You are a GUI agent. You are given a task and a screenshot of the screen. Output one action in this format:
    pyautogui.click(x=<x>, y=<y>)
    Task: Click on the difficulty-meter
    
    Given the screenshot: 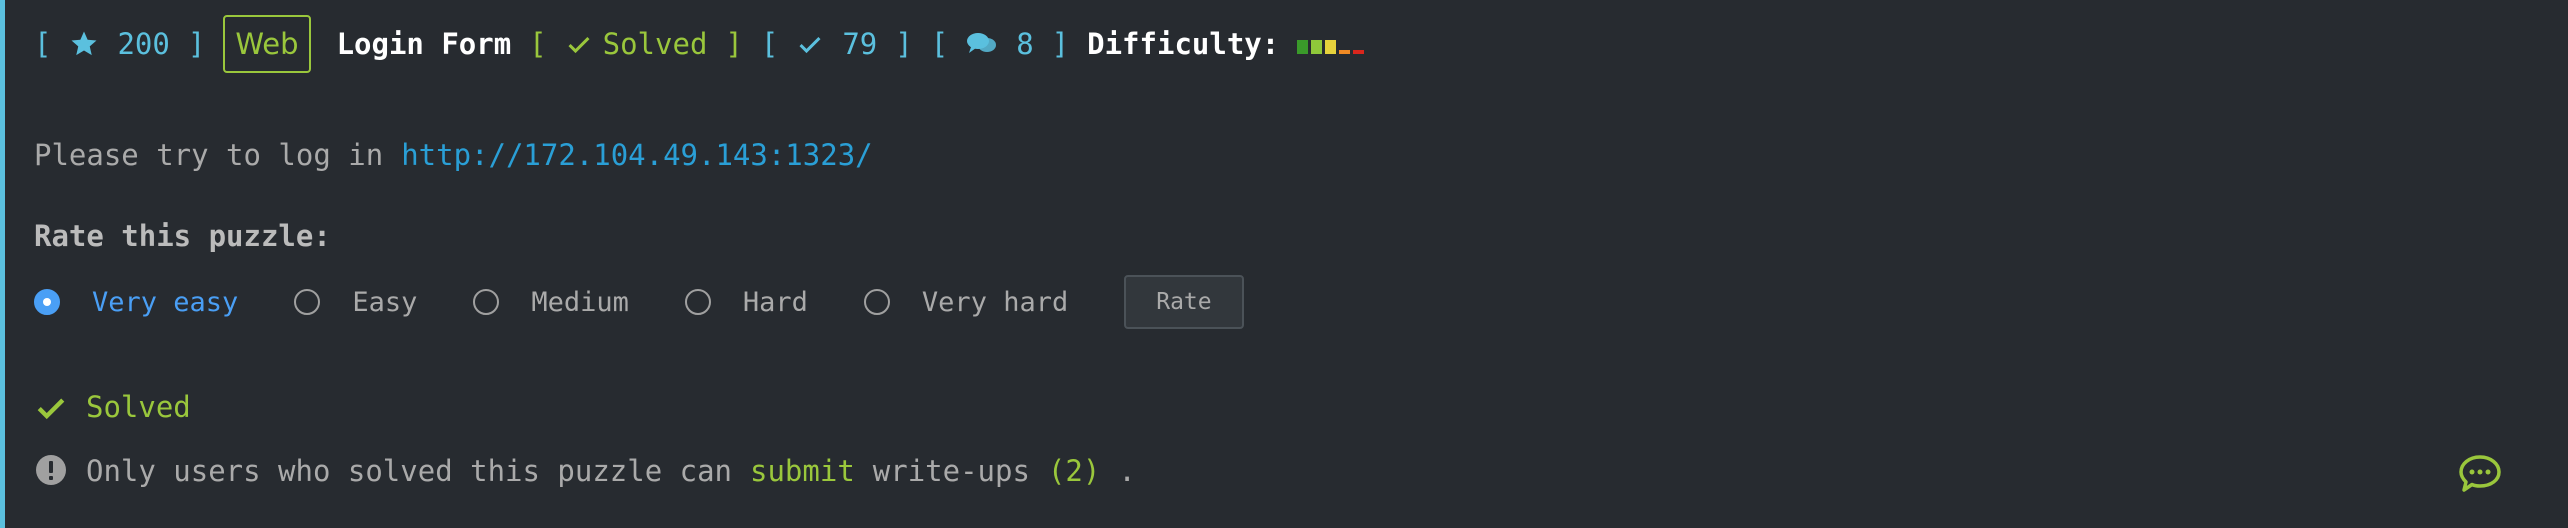 What is the action you would take?
    pyautogui.click(x=1331, y=44)
    